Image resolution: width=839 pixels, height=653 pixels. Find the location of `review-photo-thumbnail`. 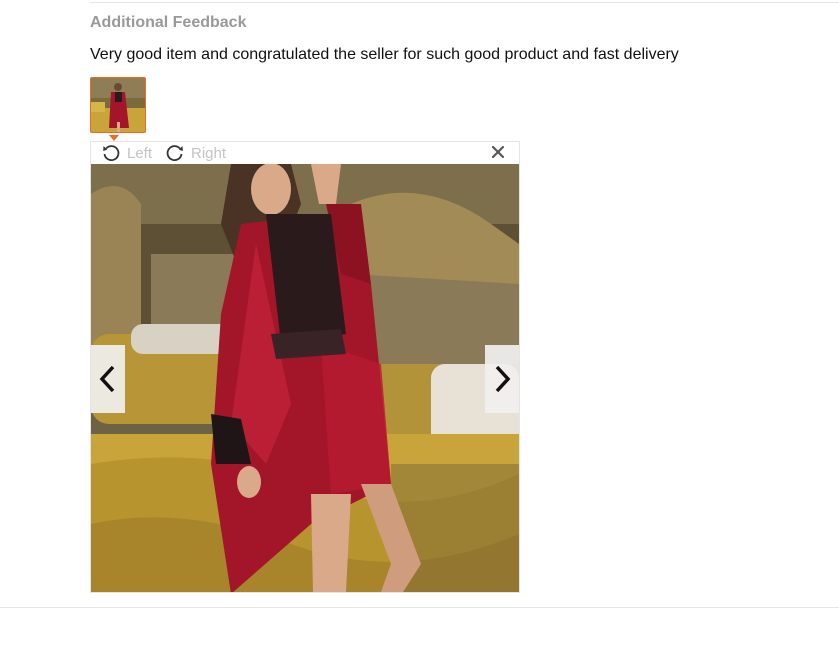

review-photo-thumbnail is located at coordinates (118, 105).